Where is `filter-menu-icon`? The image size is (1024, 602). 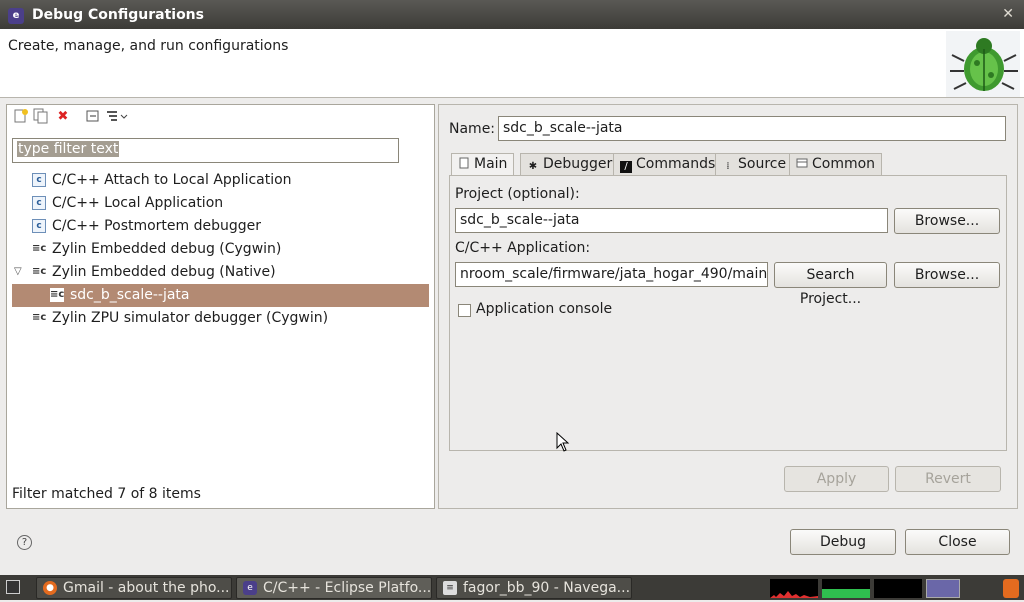 filter-menu-icon is located at coordinates (117, 117).